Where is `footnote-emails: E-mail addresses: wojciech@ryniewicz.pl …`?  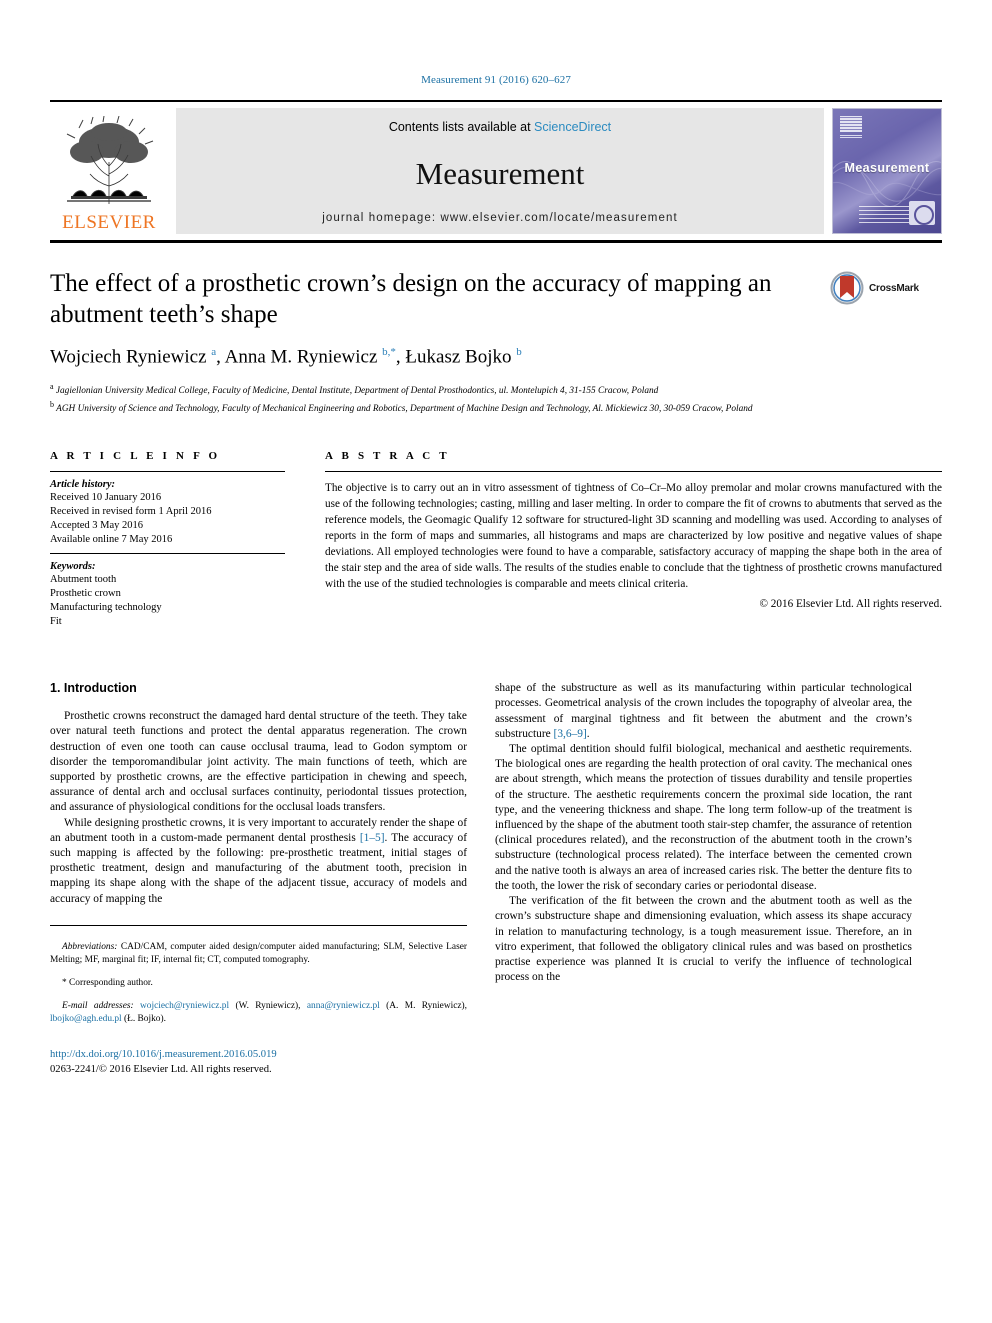
footnote-emails: E-mail addresses: wojciech@ryniewicz.pl … is located at coordinates (258, 1012).